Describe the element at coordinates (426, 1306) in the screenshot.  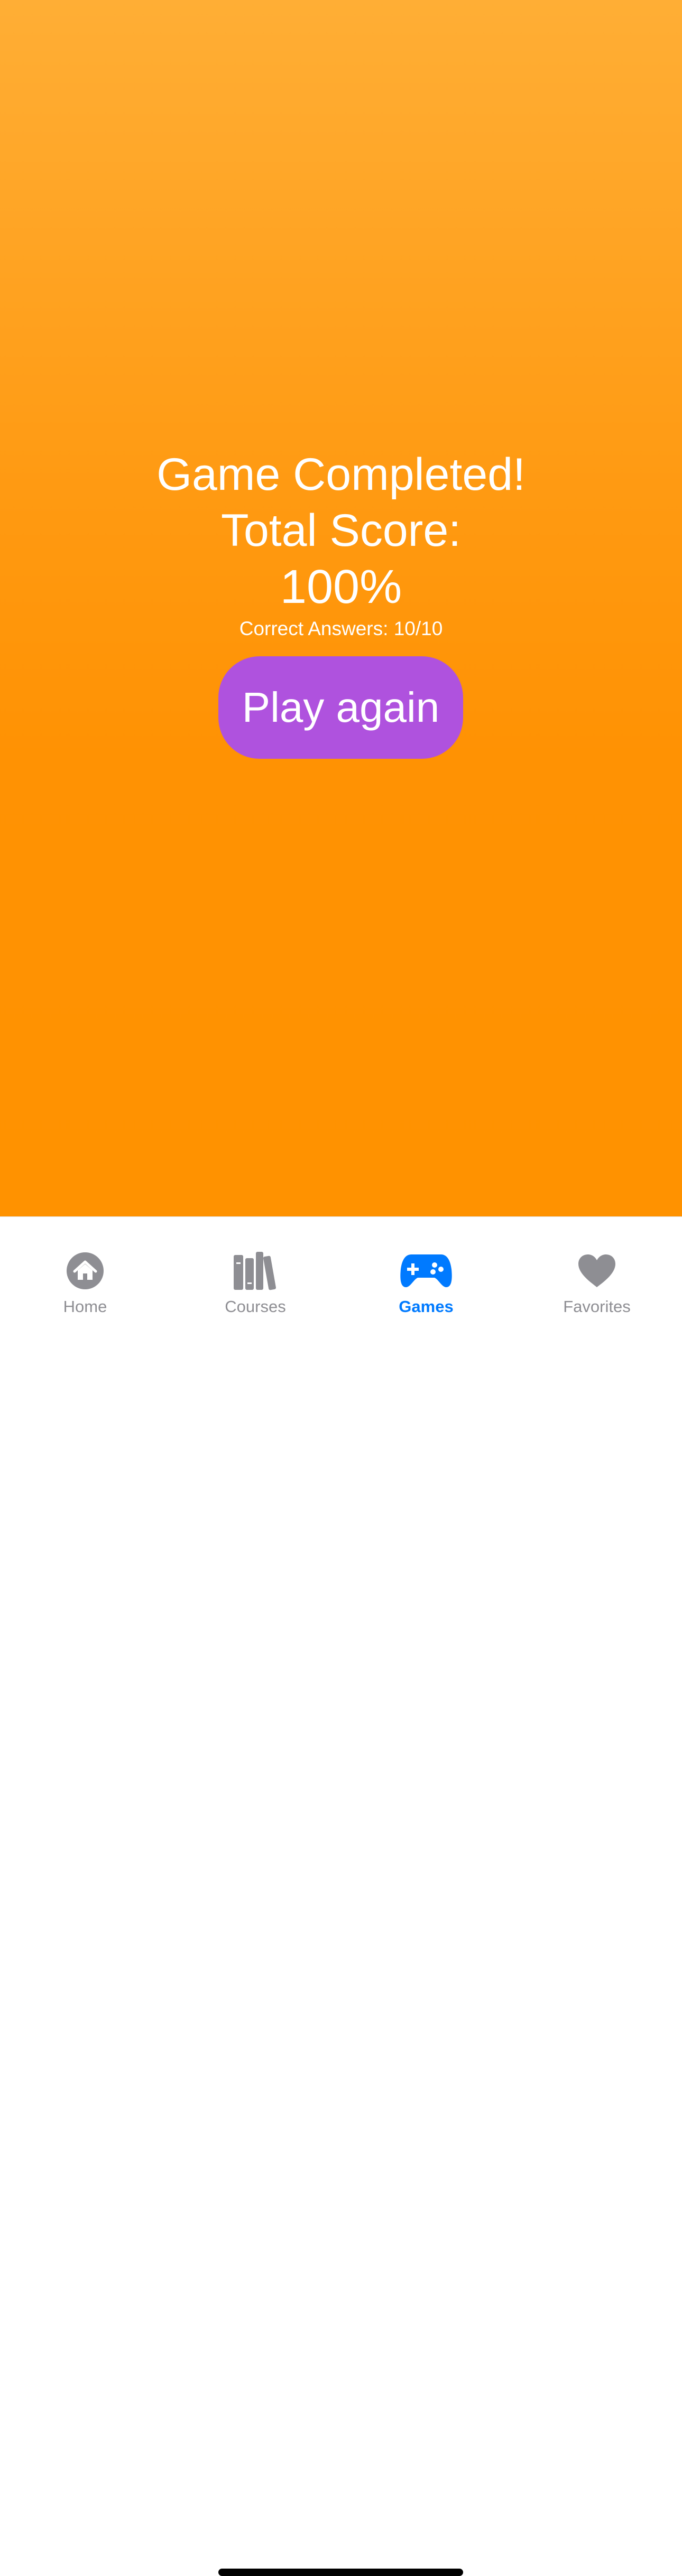
I see `tab-games-label: Games` at that location.